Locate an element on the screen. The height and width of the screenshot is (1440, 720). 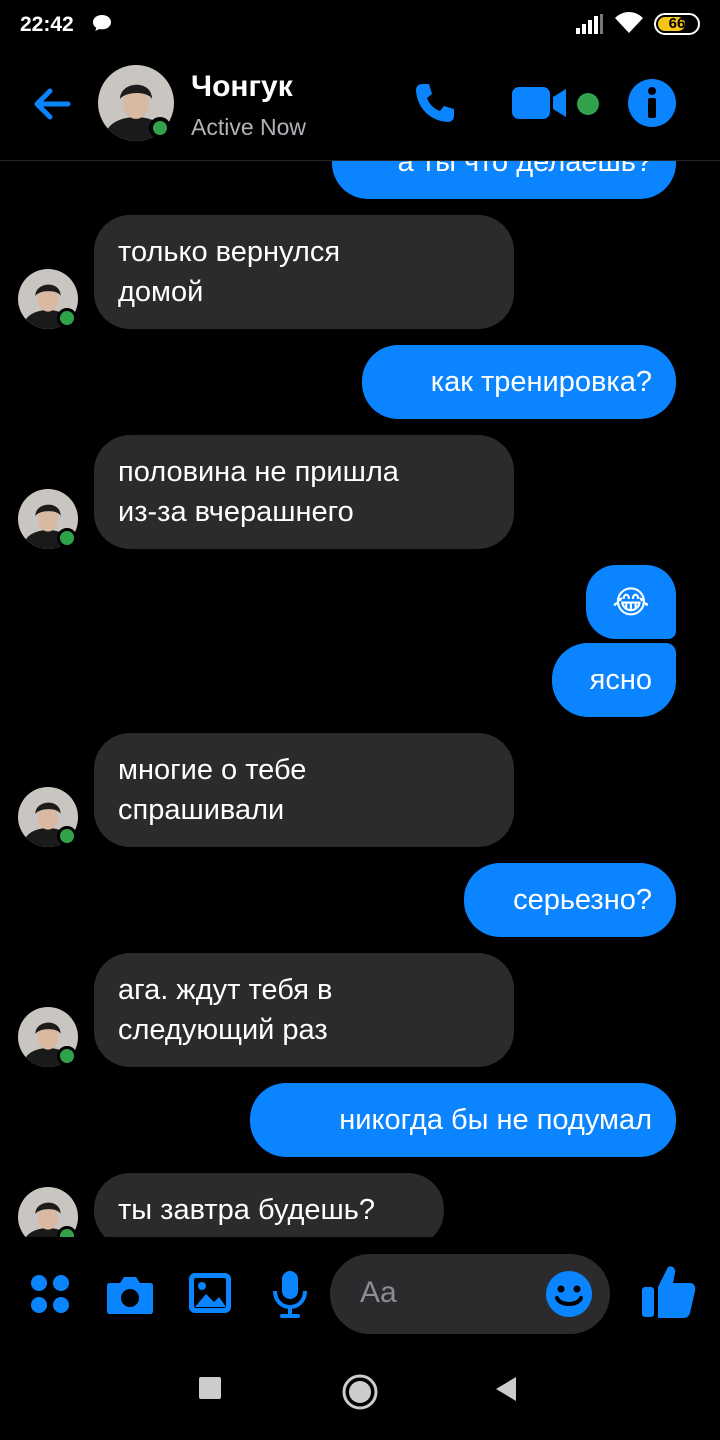
emoji-icon is located at coordinates (569, 1294).